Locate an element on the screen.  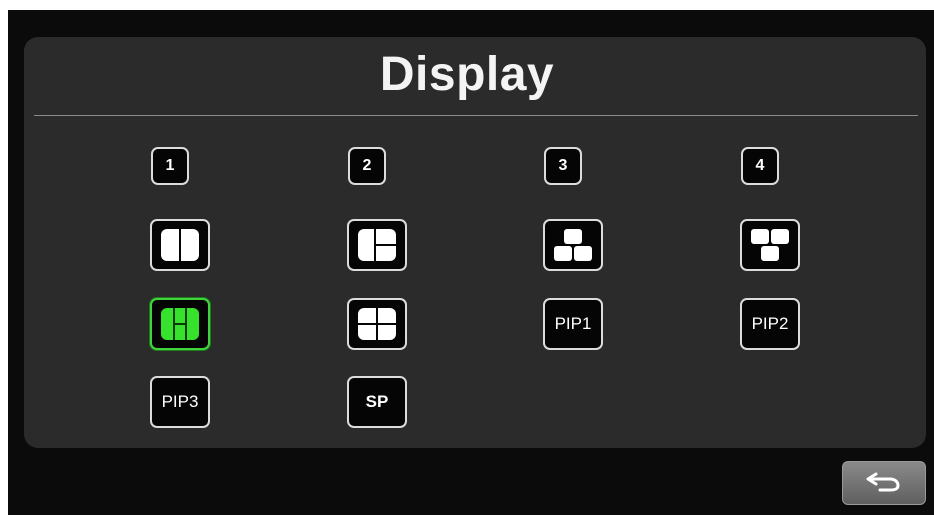
pip1-button: PIP1 is located at coordinates (573, 324).